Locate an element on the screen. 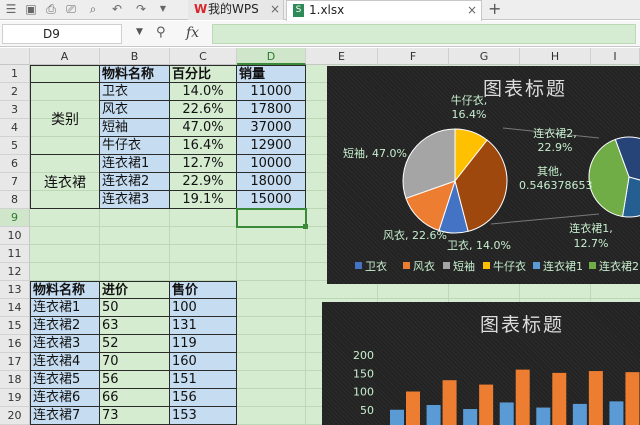 The height and width of the screenshot is (425, 640). app-menu-icon: ☰ is located at coordinates (11, 9).